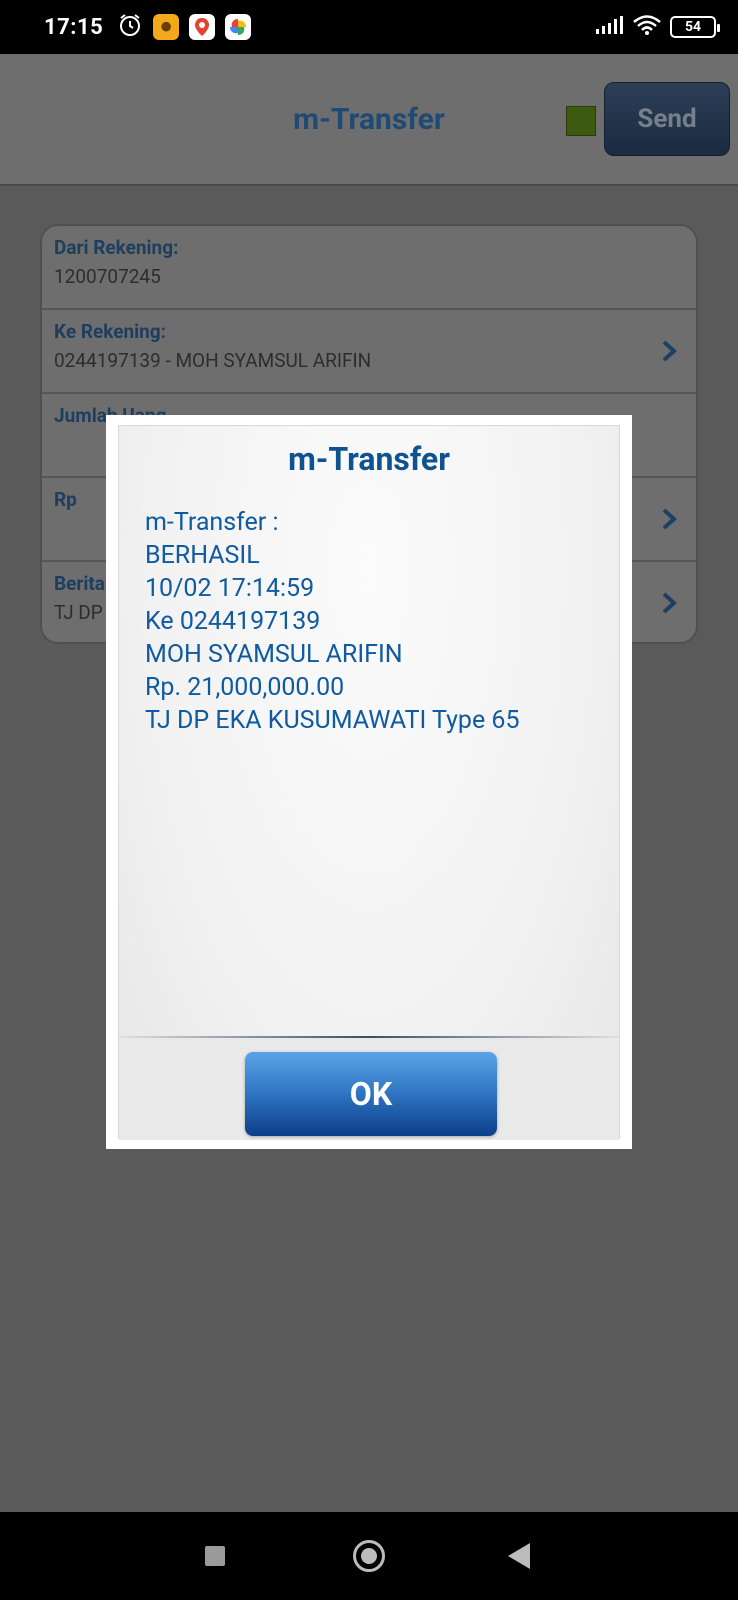 This screenshot has width=738, height=1600. I want to click on ok-button: OK, so click(371, 1094).